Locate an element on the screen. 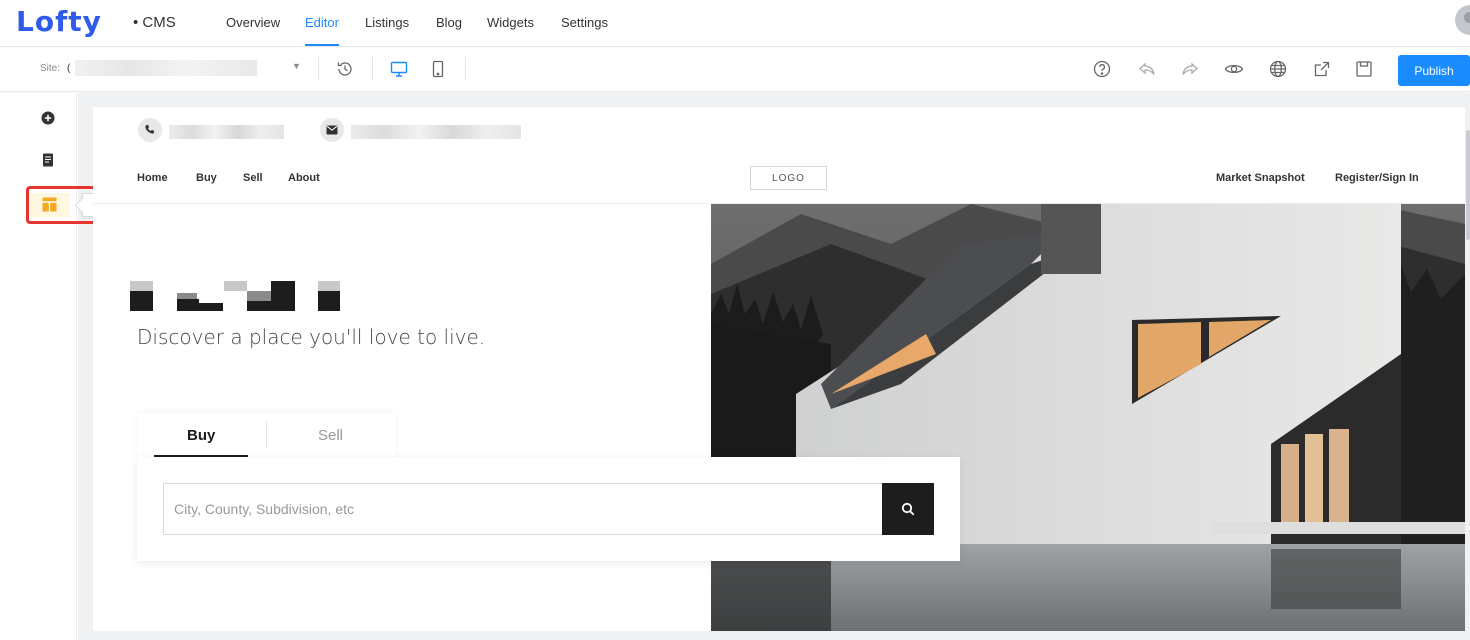 The height and width of the screenshot is (640, 1470). redo-icon is located at coordinates (1190, 69).